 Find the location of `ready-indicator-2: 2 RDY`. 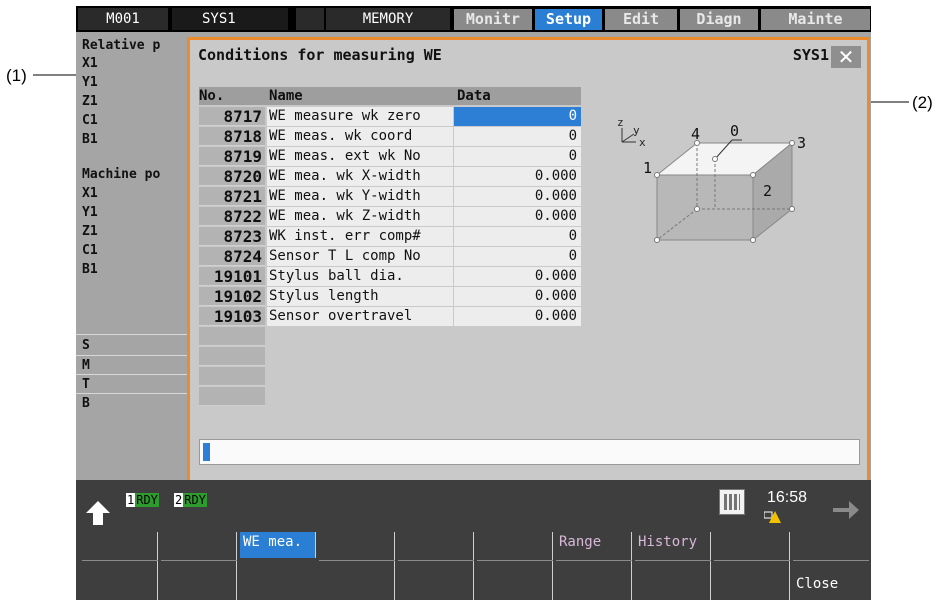

ready-indicator-2: 2 RDY is located at coordinates (190, 500).